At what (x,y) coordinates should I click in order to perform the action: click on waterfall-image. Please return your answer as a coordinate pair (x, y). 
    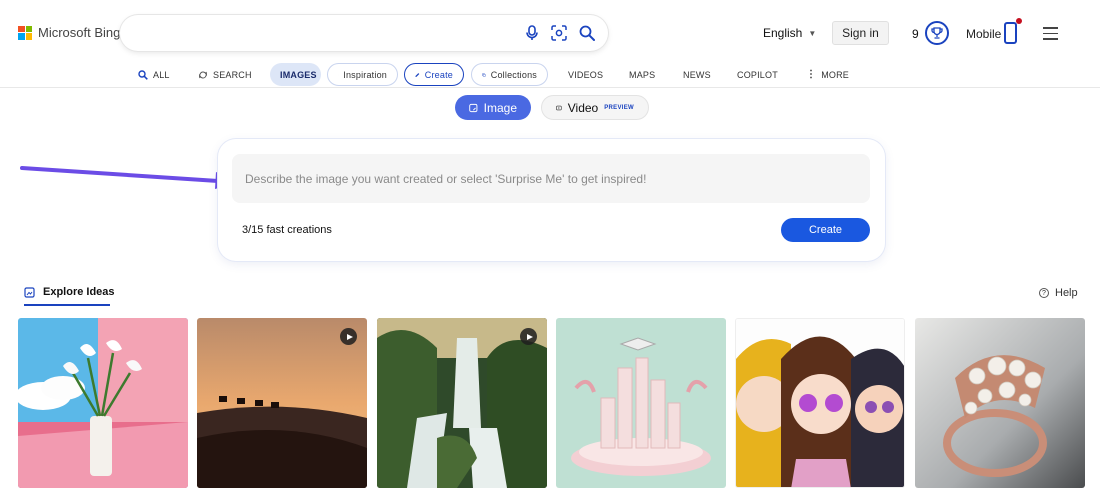
    Looking at the image, I should click on (462, 403).